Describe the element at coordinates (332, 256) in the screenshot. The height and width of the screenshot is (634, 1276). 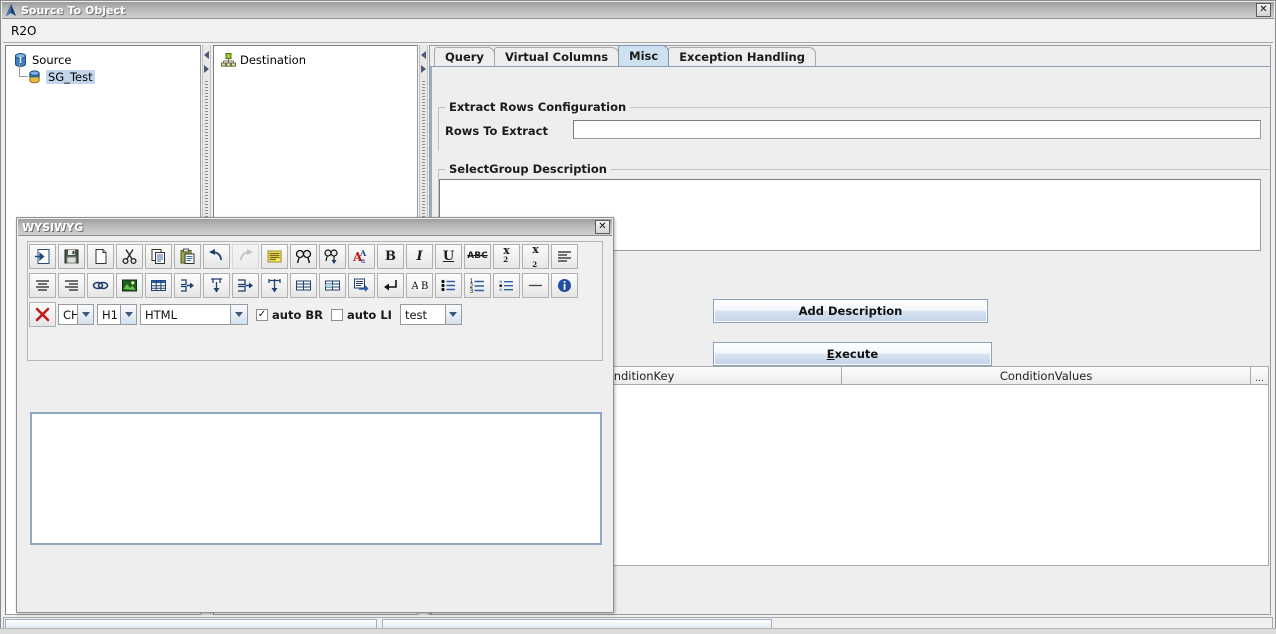
I see `find-next-icon` at that location.